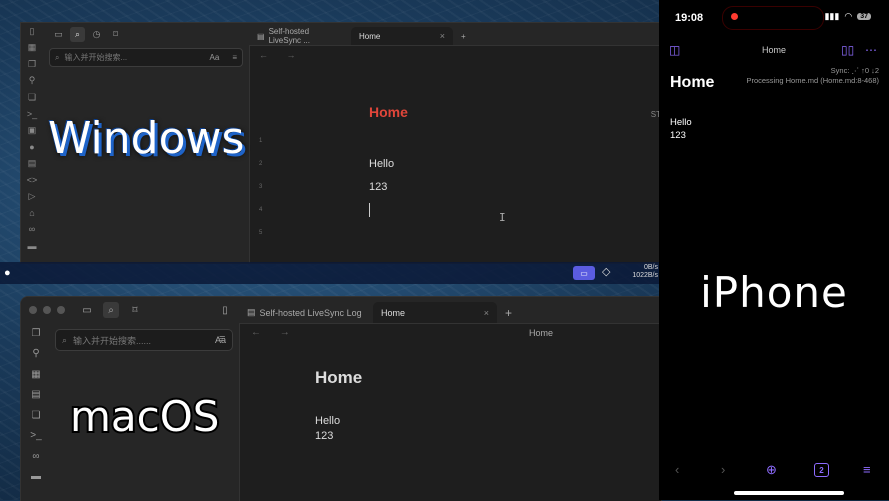 The image size is (889, 501). Describe the element at coordinates (723, 469) in the screenshot. I see `forward-icon: ›` at that location.